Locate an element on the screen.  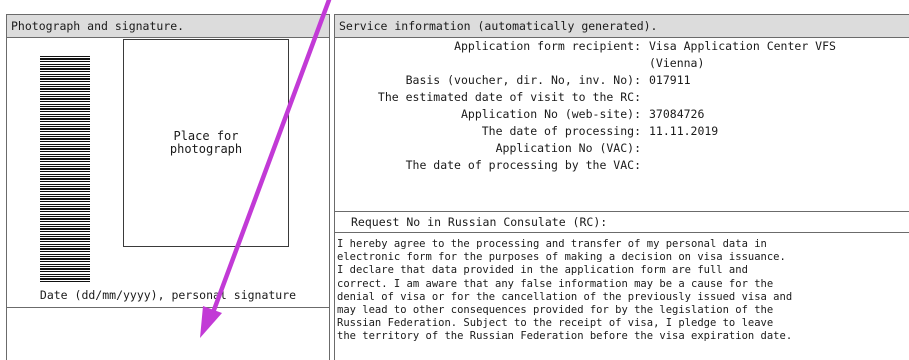
info-row-visit-date: The estimated date of visit to the RC: is located at coordinates (622, 97).